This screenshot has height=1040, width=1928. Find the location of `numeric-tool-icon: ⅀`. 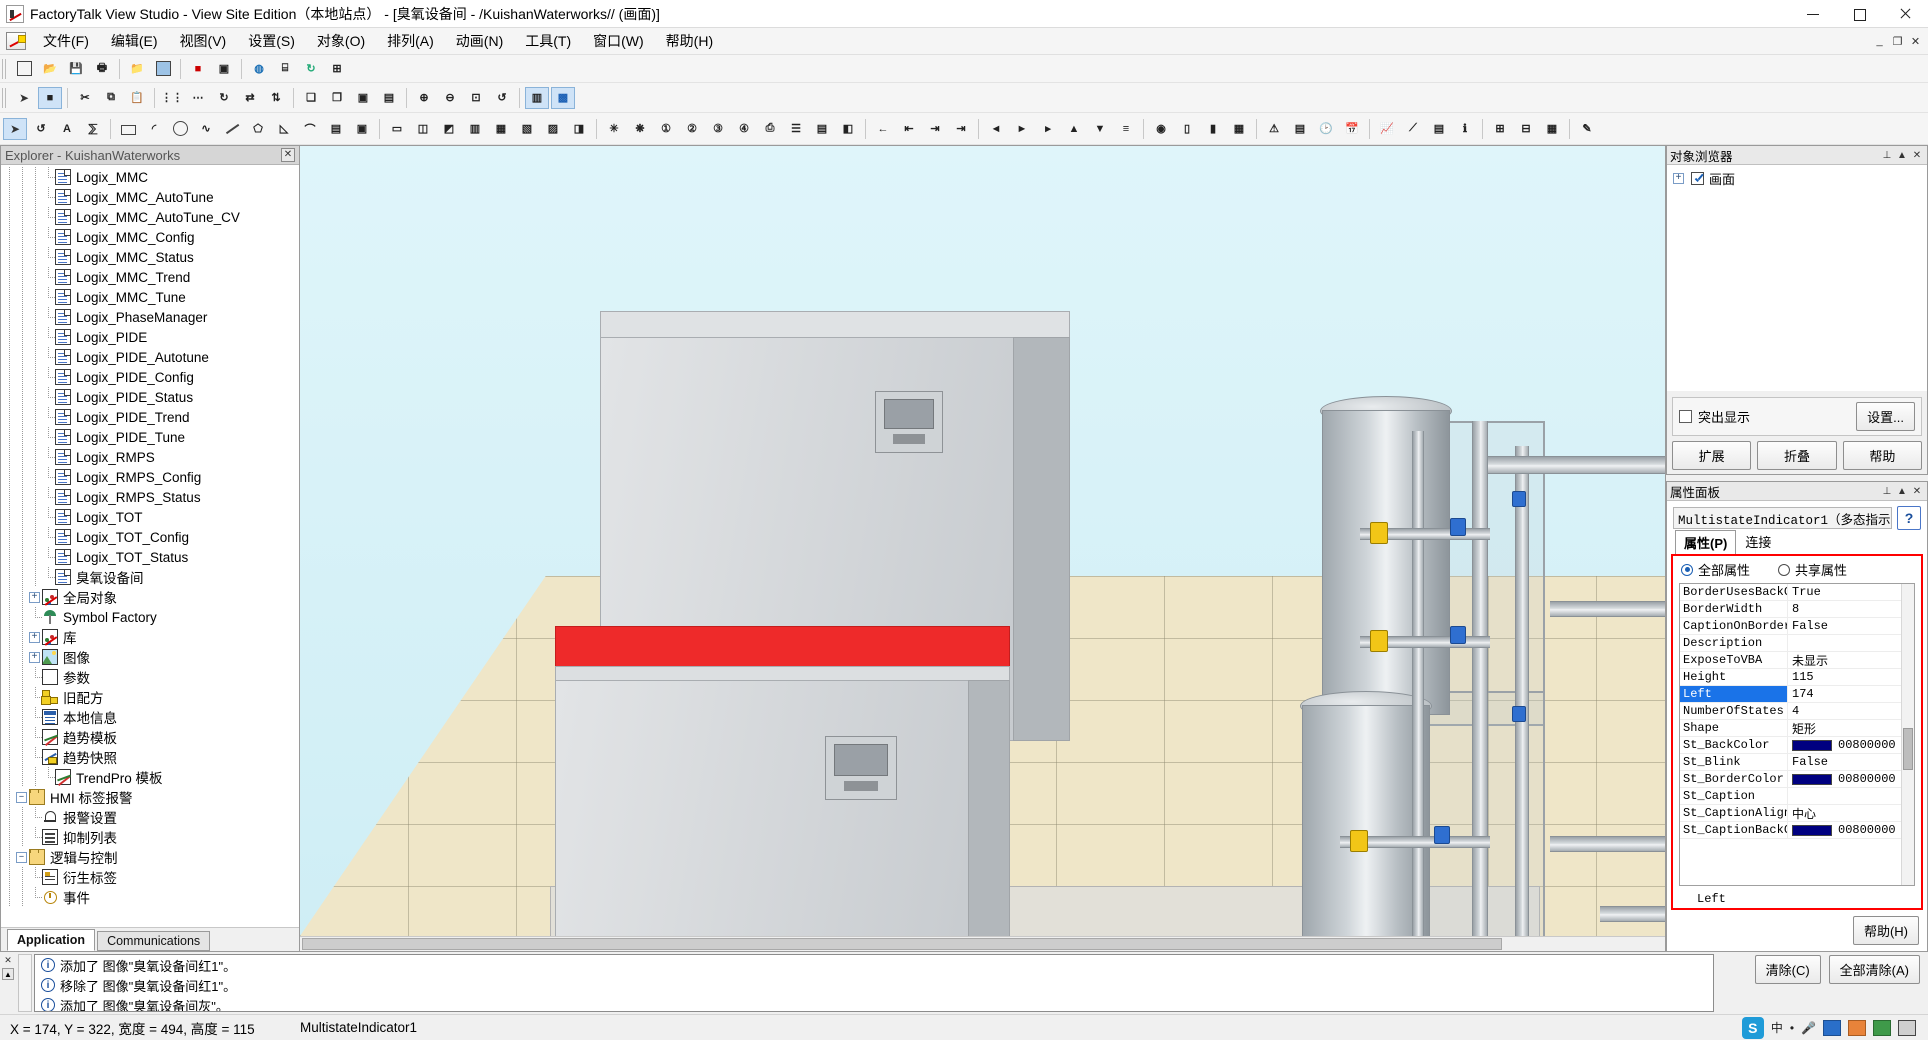

numeric-tool-icon: ⅀ is located at coordinates (93, 129).